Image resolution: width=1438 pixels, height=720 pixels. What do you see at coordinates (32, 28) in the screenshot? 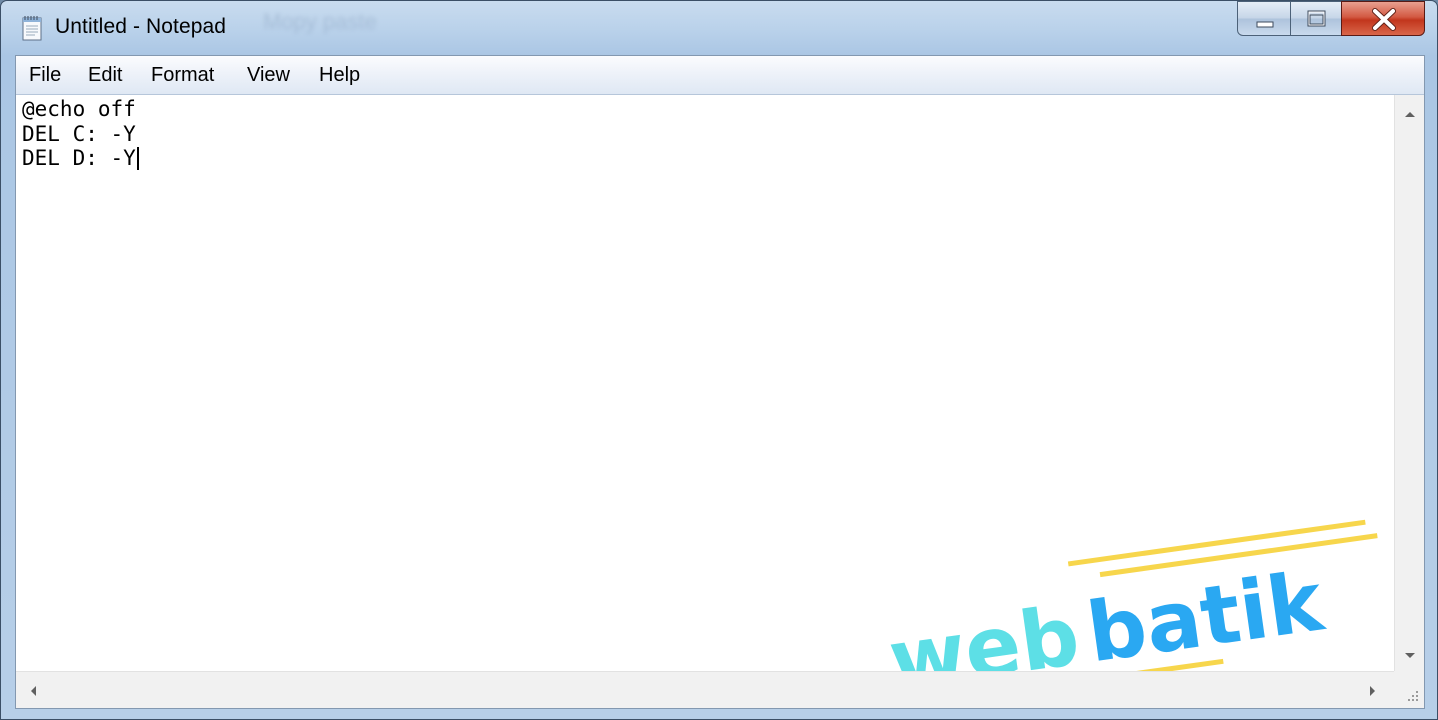
I see `notepad-icon` at bounding box center [32, 28].